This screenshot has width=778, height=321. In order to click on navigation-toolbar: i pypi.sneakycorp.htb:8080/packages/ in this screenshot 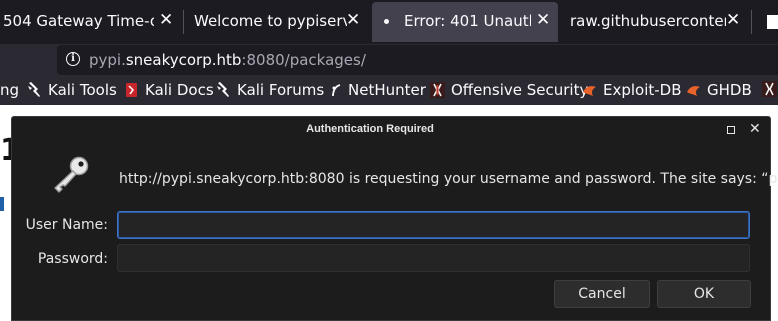, I will do `click(389, 60)`.